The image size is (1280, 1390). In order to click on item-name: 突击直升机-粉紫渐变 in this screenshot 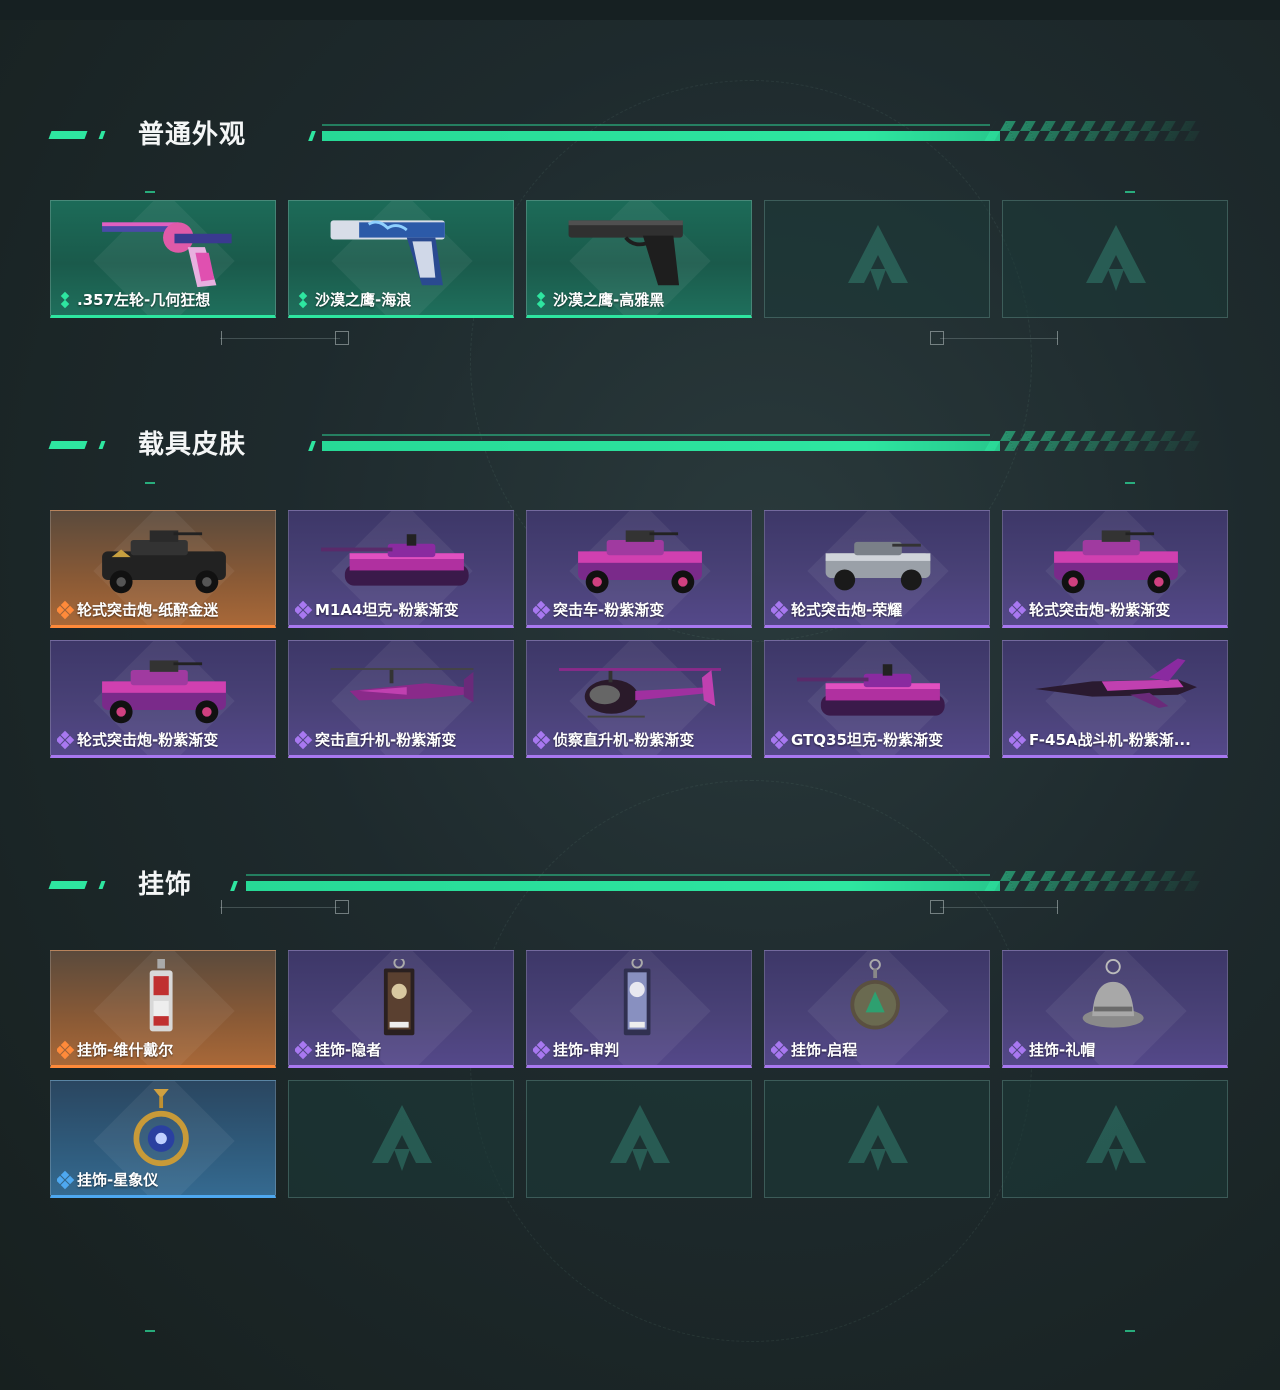, I will do `click(375, 739)`.